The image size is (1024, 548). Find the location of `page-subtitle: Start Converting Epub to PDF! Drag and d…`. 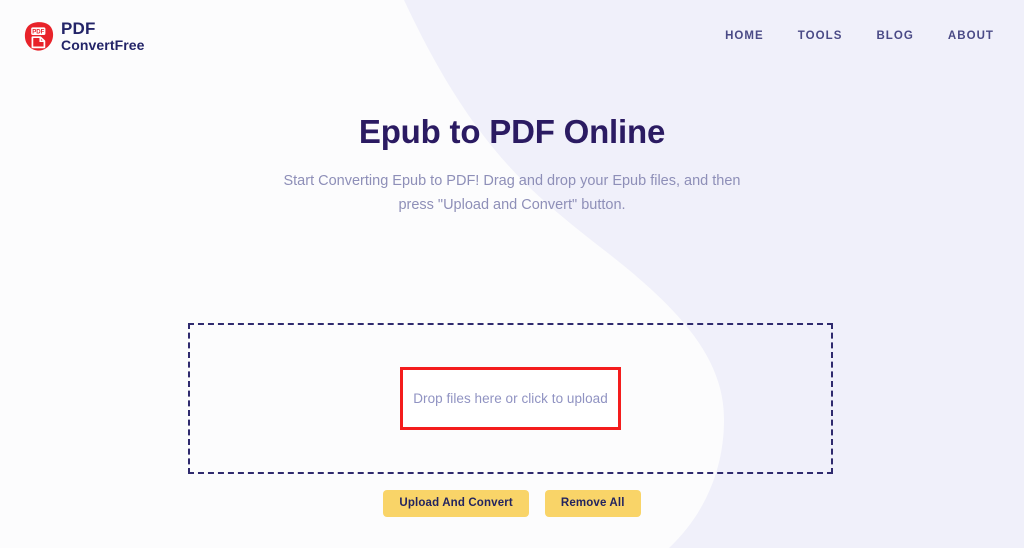

page-subtitle: Start Converting Epub to PDF! Drag and d… is located at coordinates (512, 193).